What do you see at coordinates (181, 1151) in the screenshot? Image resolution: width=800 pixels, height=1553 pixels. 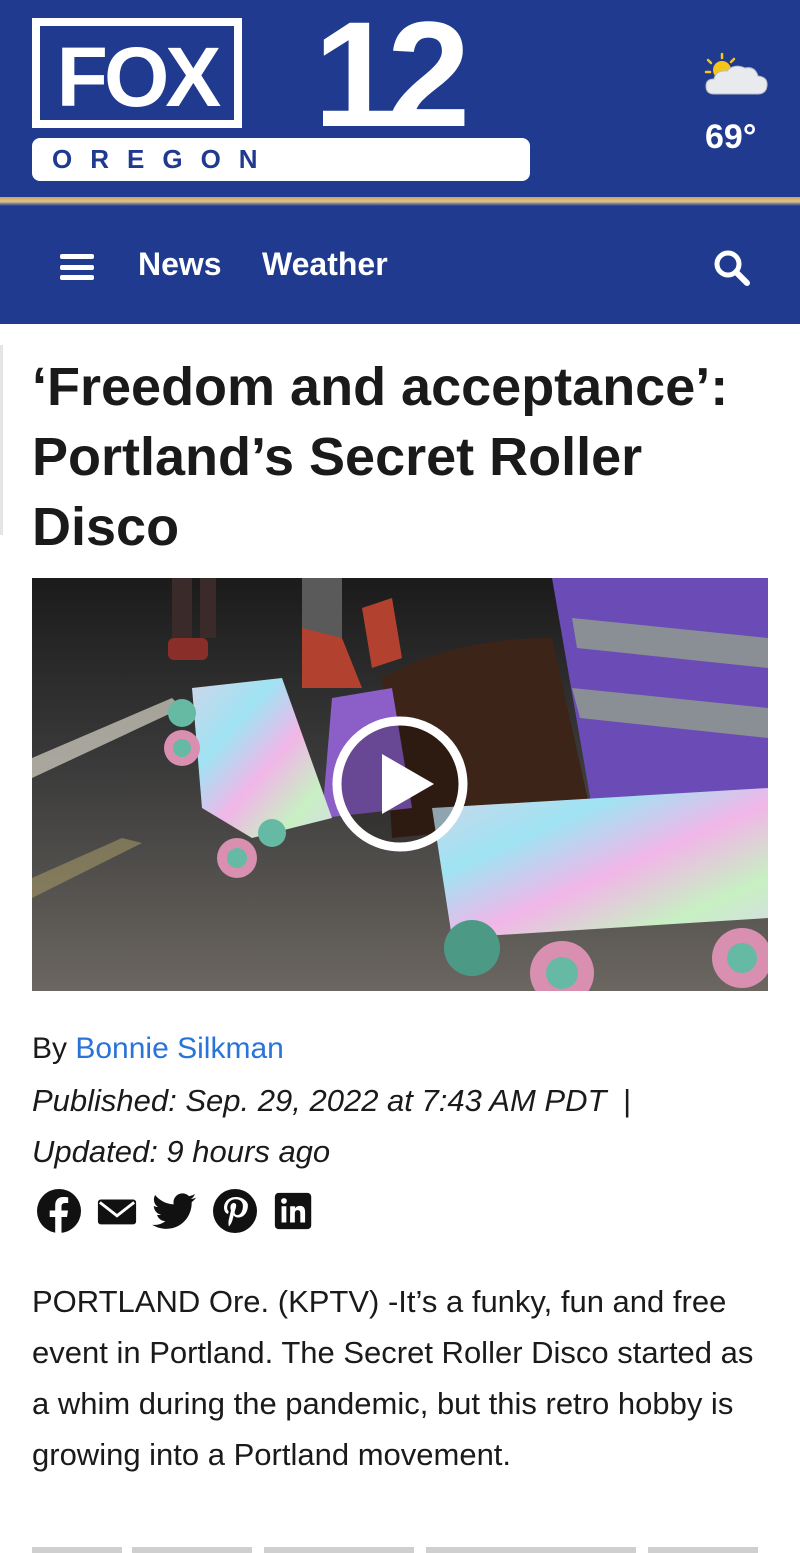 I see `updated-time: Updated: 9 hours ago` at bounding box center [181, 1151].